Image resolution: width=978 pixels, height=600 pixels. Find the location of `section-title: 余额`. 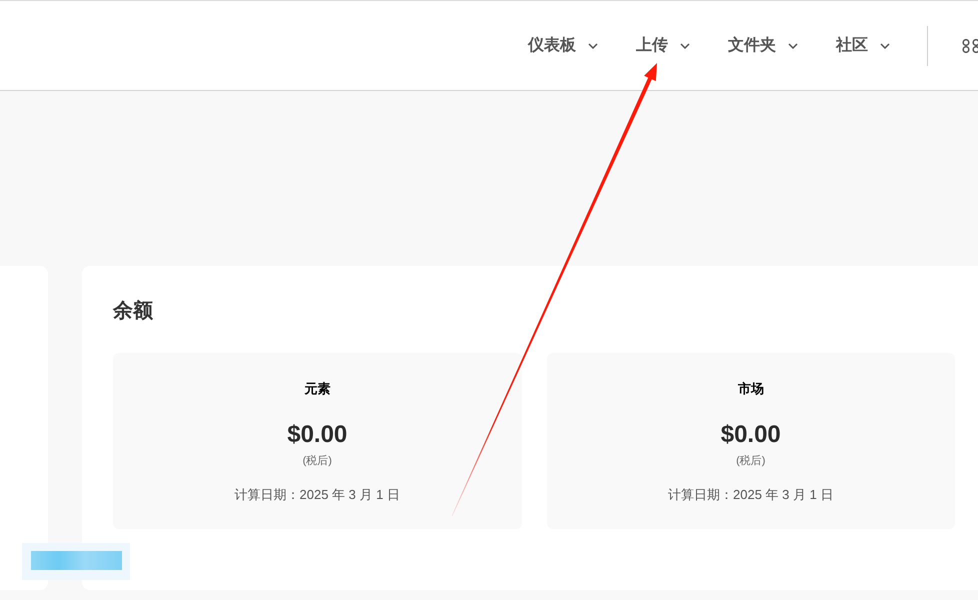

section-title: 余额 is located at coordinates (133, 311).